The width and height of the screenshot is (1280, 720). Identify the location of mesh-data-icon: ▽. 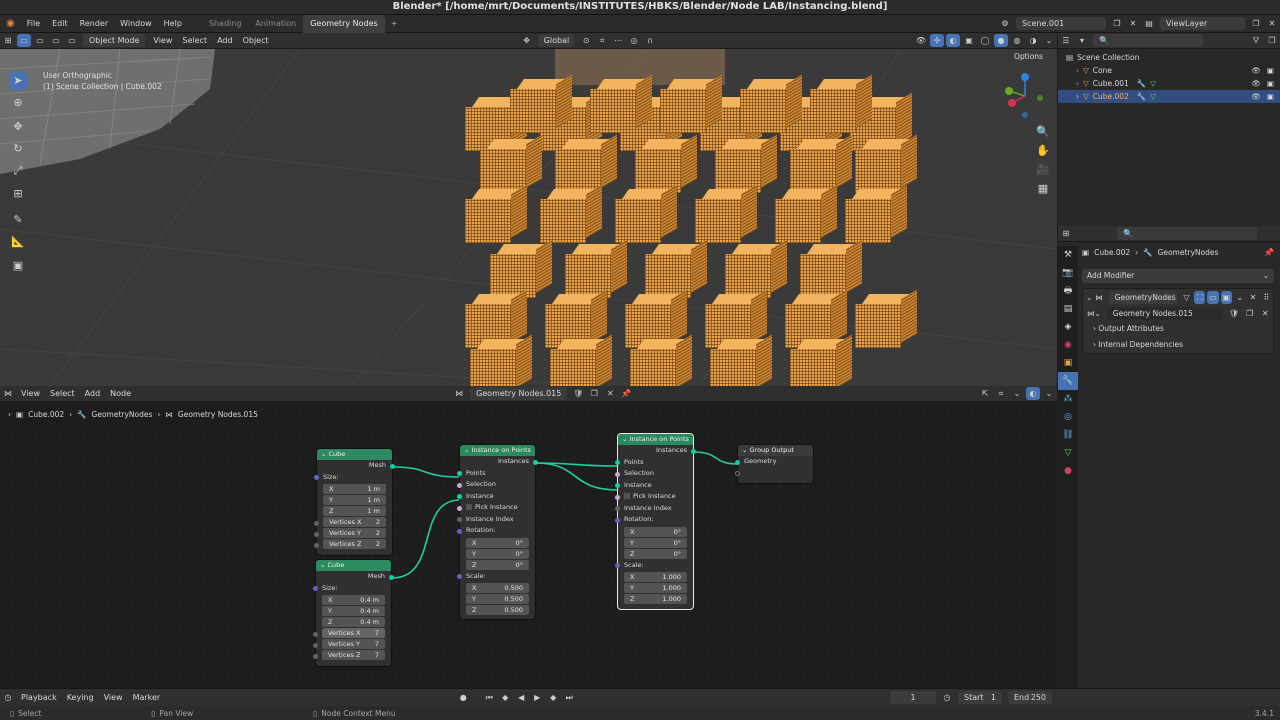
(1153, 83).